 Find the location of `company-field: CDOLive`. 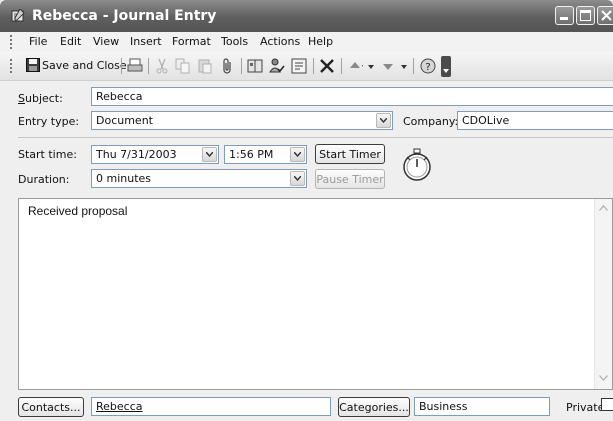

company-field: CDOLive is located at coordinates (535, 120).